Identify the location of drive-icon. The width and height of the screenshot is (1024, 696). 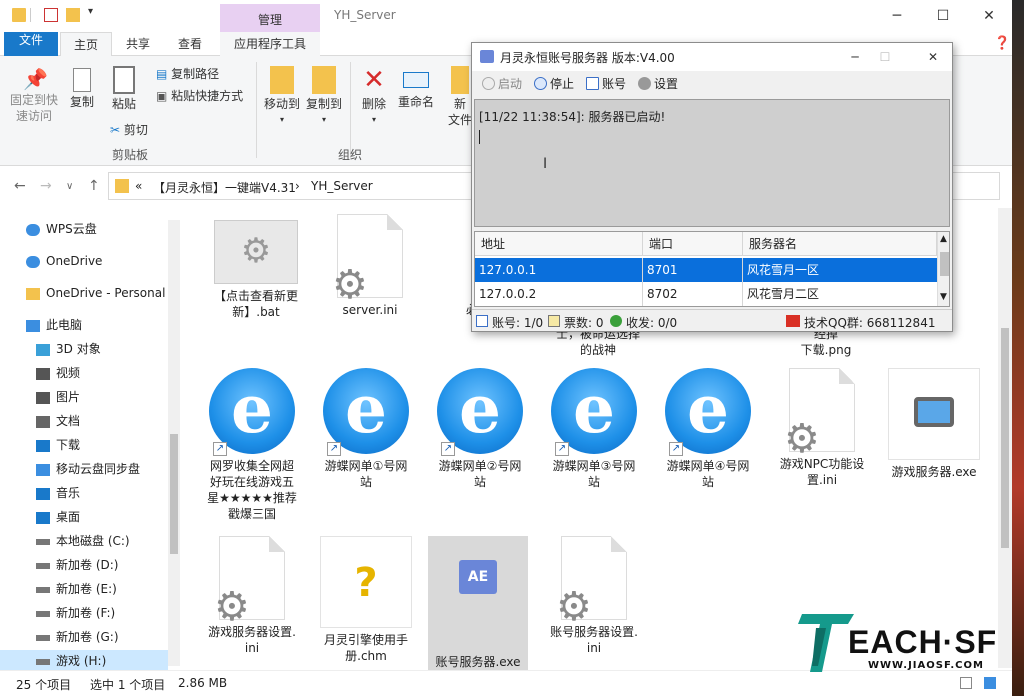
(43, 589).